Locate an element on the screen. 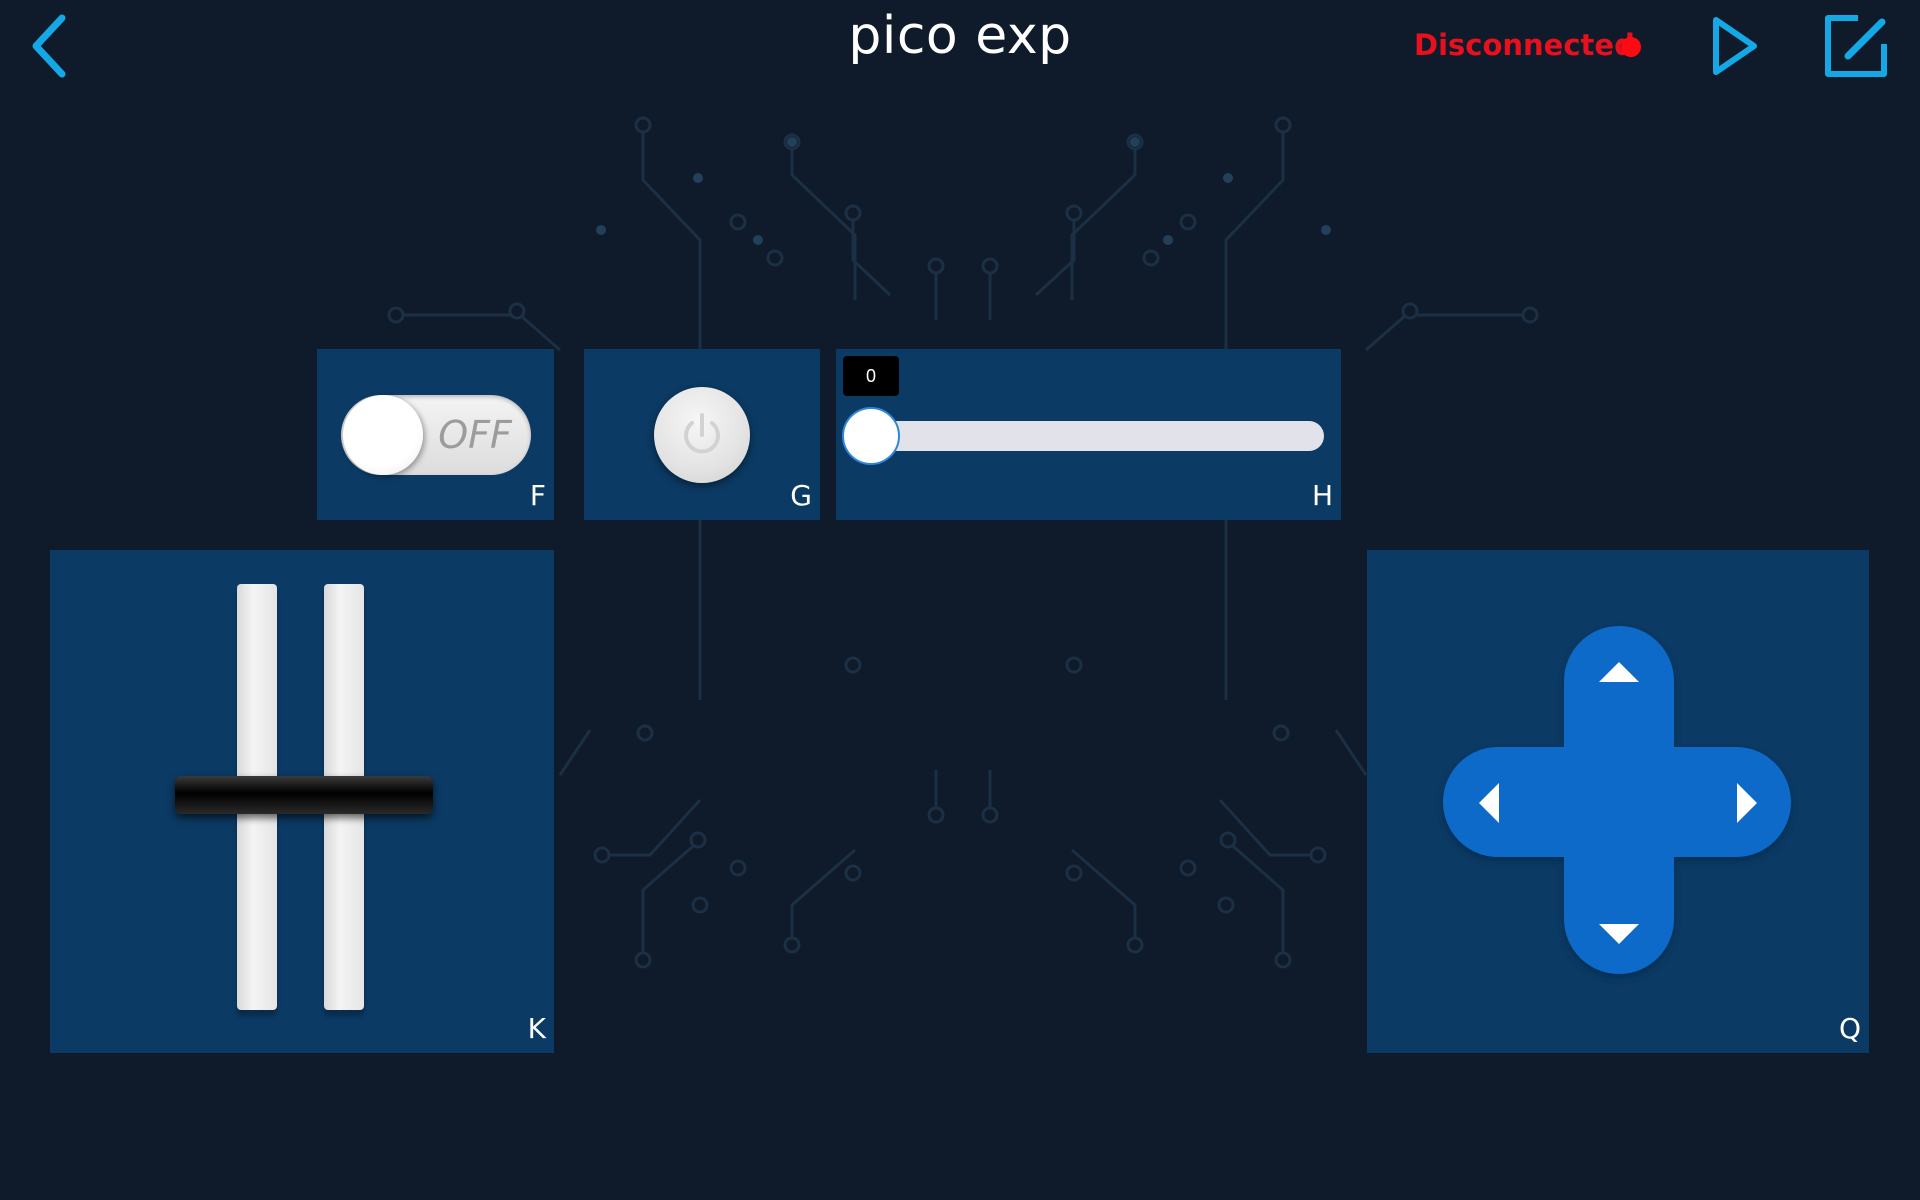  widget-label-q: Q is located at coordinates (1849, 1028).